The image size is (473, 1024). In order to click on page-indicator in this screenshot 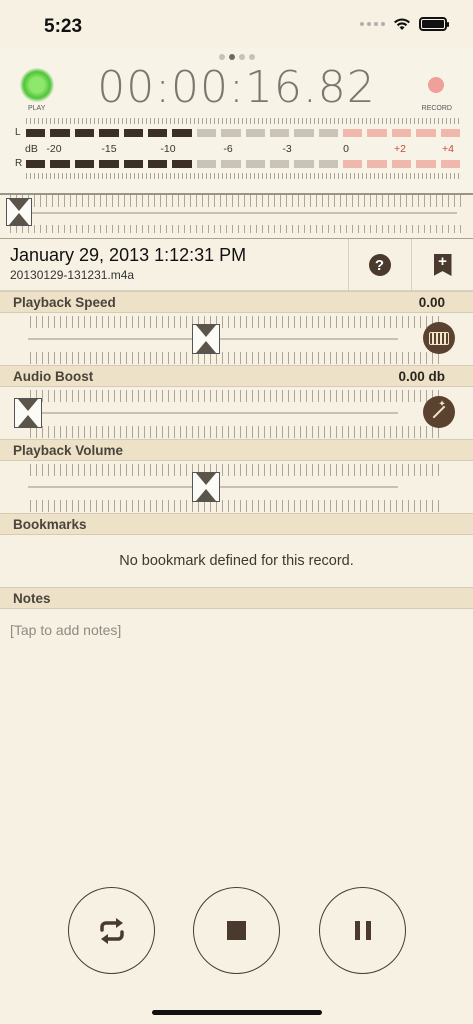, I will do `click(236, 57)`.